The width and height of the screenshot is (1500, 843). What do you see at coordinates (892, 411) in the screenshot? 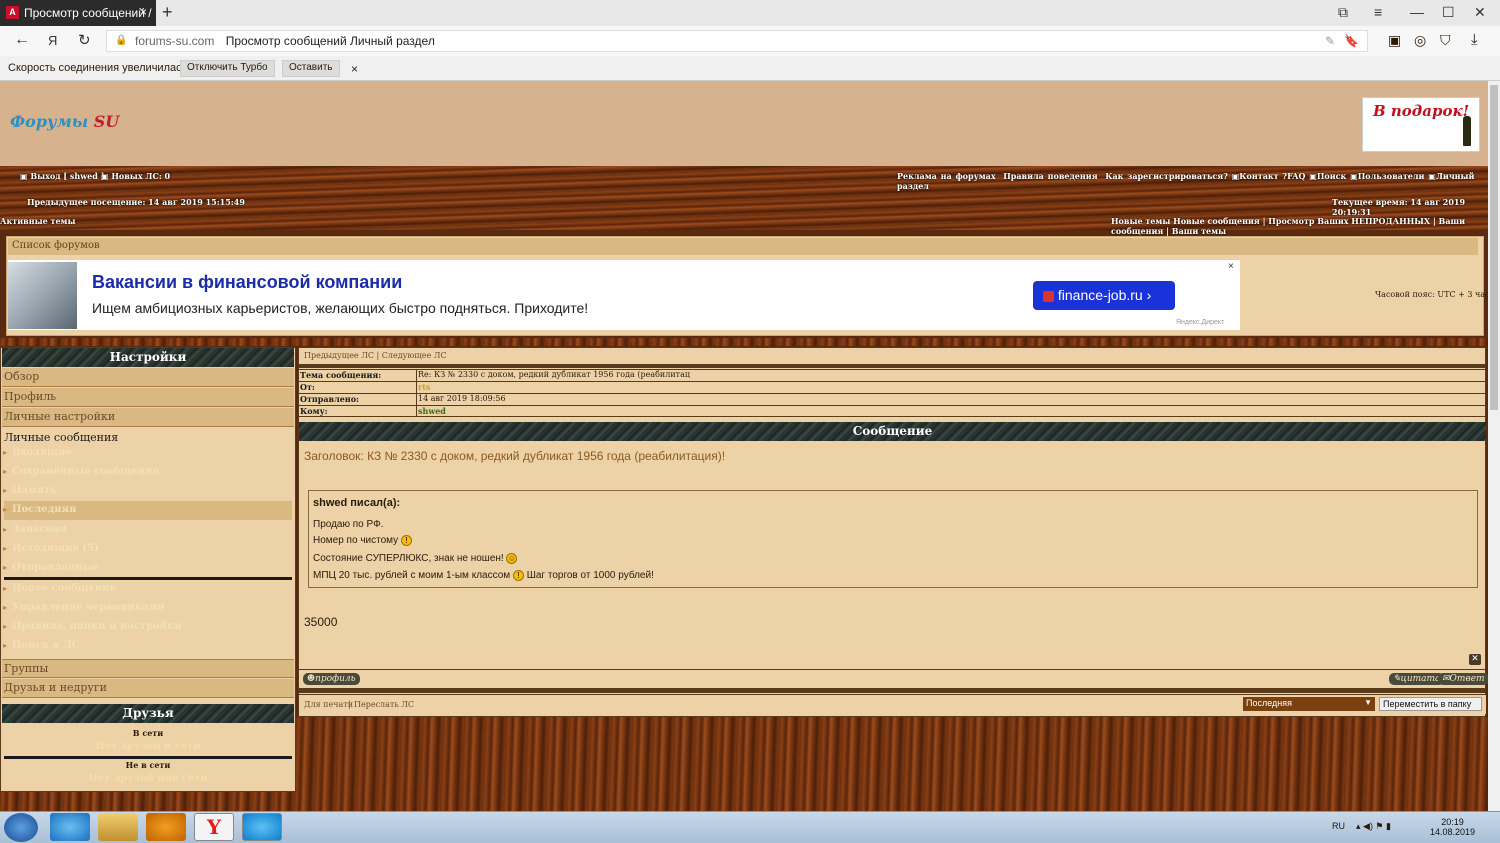
I see `to-row: Кому: shwed` at bounding box center [892, 411].